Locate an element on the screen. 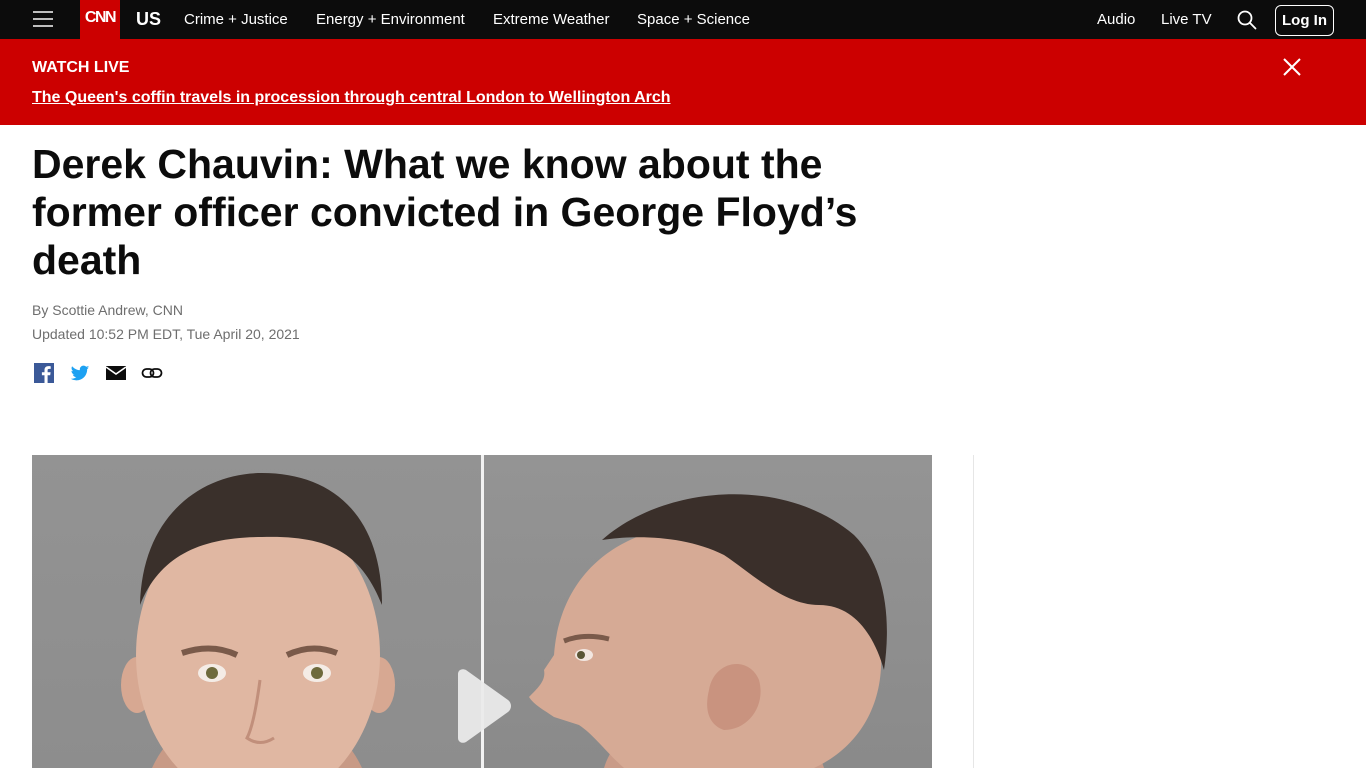  nav-link-live-tv: Live TV is located at coordinates (1186, 19).